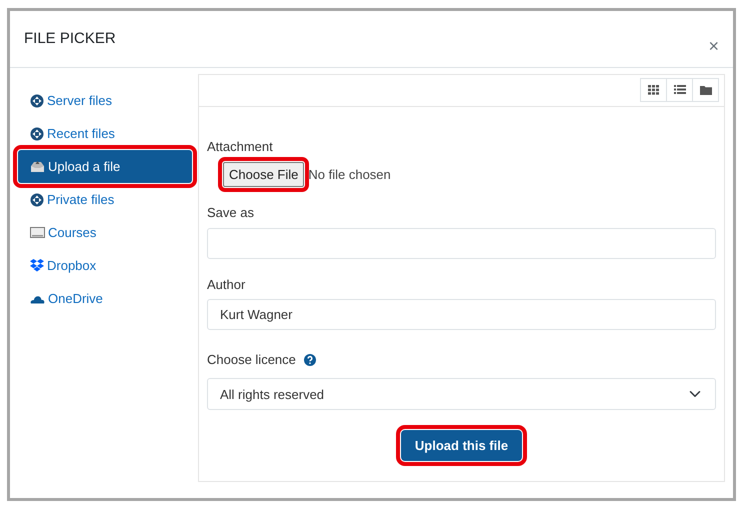  I want to click on inbox-icon, so click(37, 166).